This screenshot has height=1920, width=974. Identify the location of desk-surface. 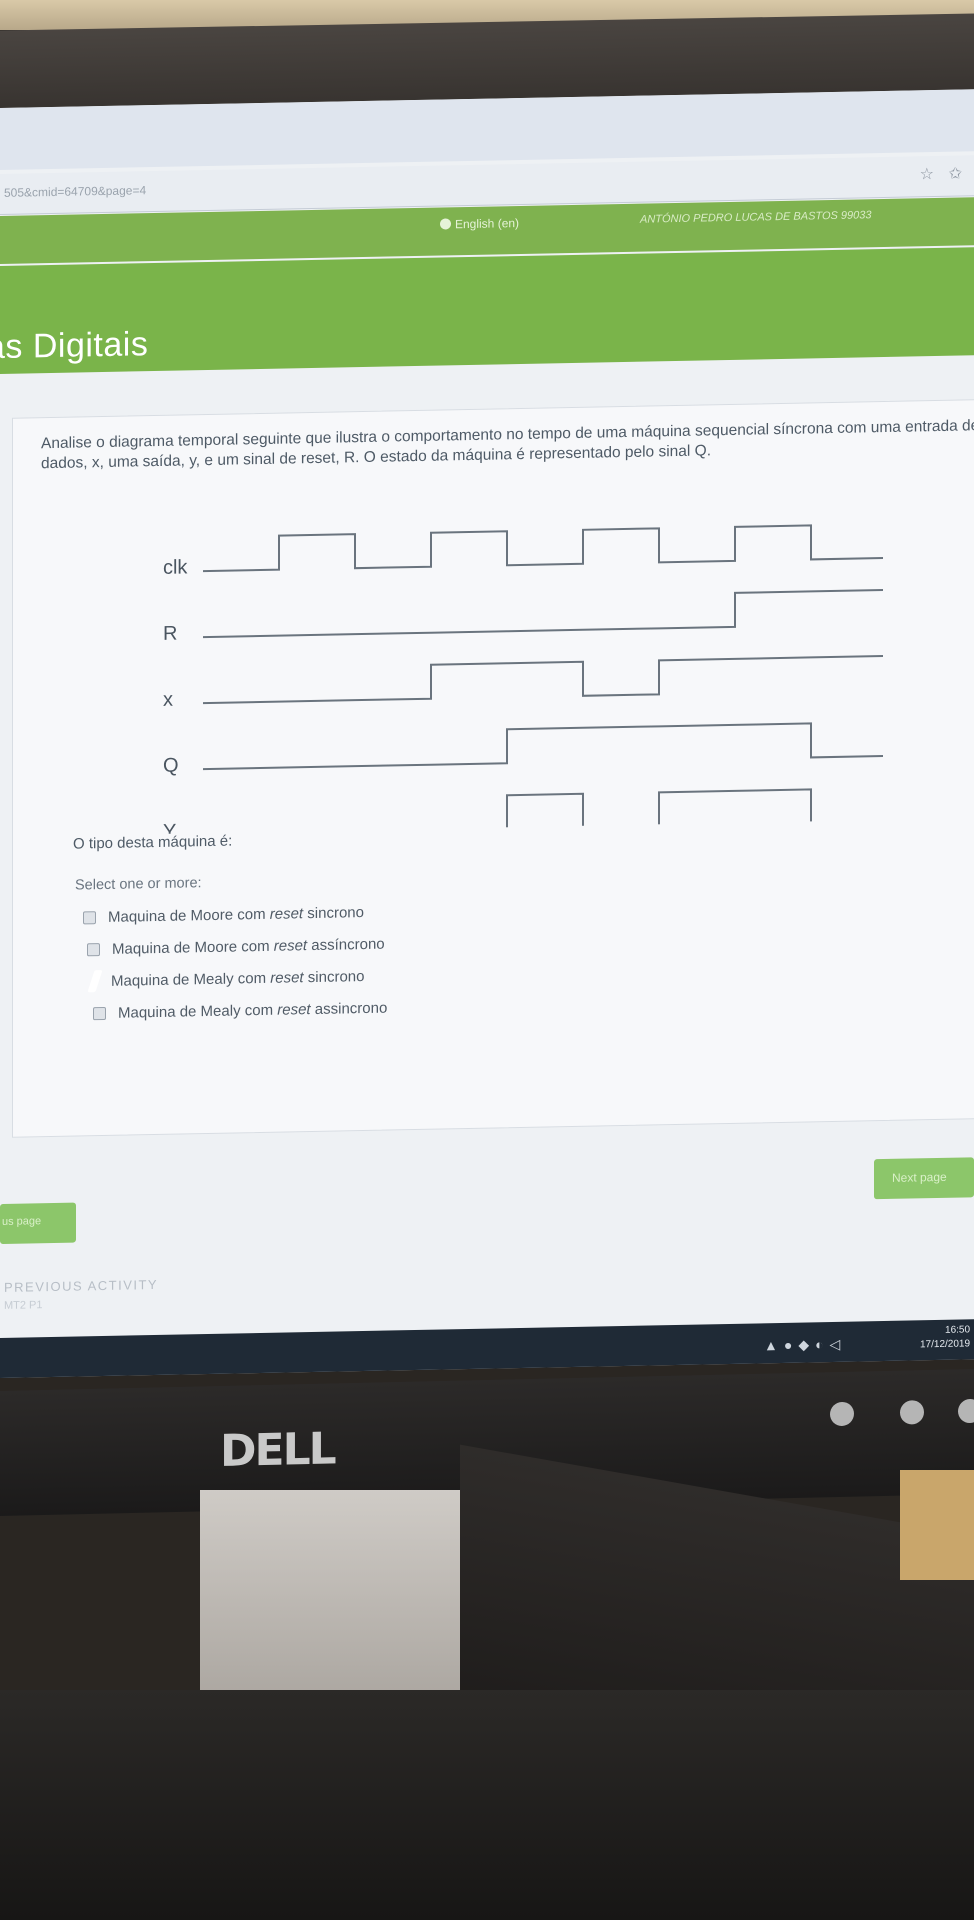
(937, 1525).